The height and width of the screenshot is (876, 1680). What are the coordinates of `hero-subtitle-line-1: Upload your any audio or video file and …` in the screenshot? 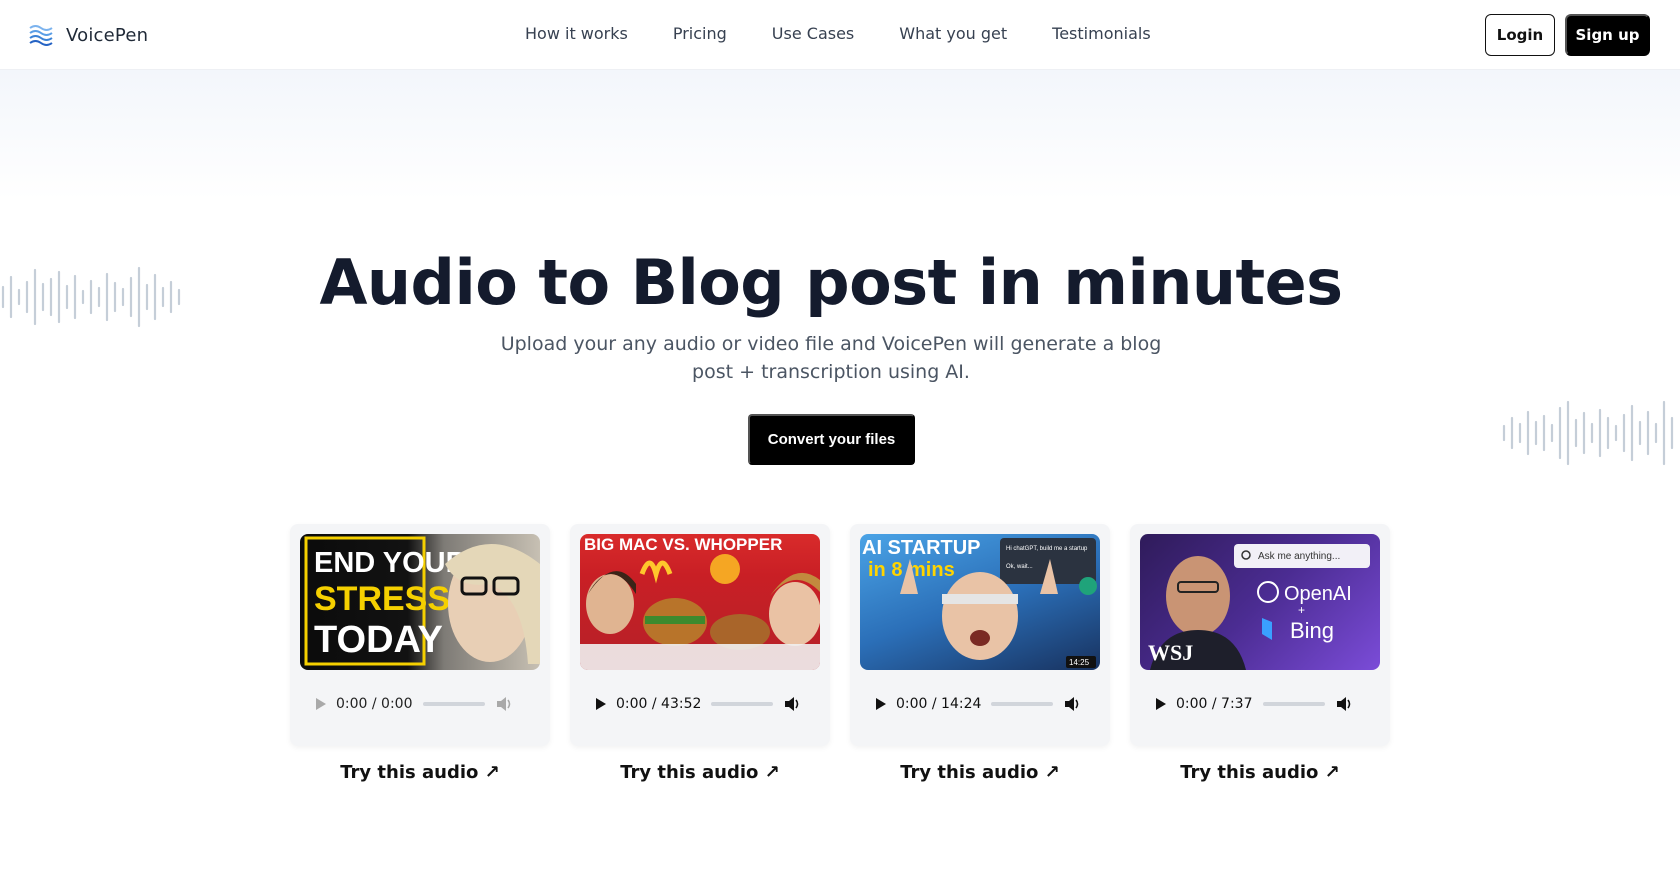 It's located at (831, 344).